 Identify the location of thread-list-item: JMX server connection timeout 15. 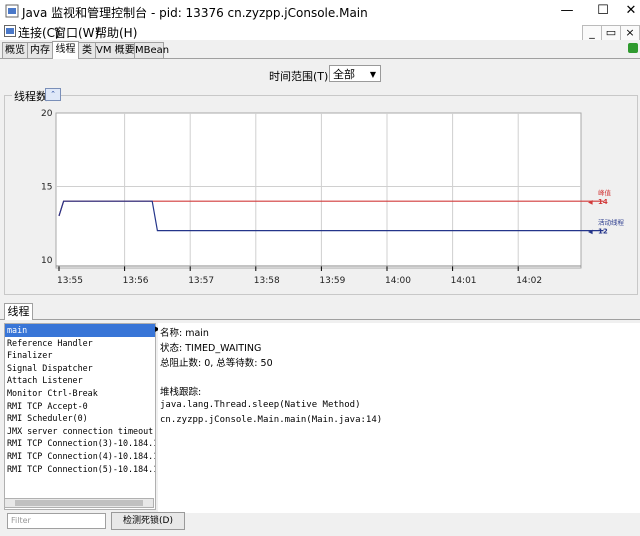
(80, 431).